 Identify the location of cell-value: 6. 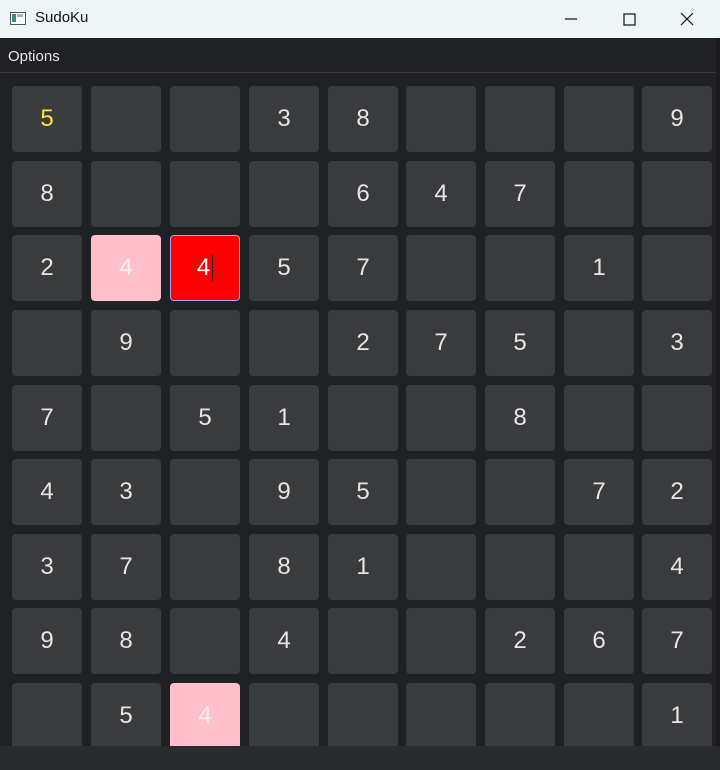
(599, 640).